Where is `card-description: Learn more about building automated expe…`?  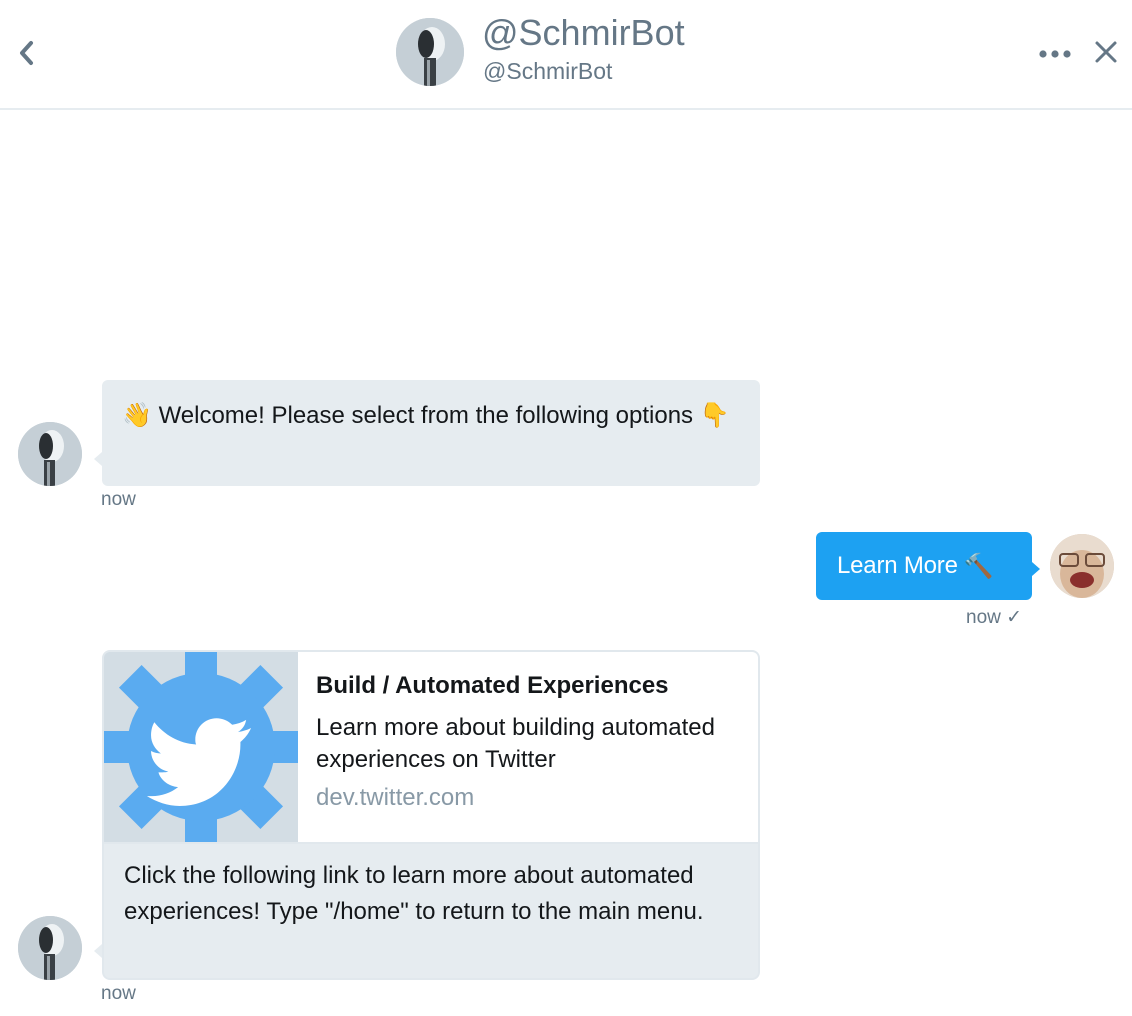
card-description: Learn more about building automated expe… is located at coordinates (515, 743).